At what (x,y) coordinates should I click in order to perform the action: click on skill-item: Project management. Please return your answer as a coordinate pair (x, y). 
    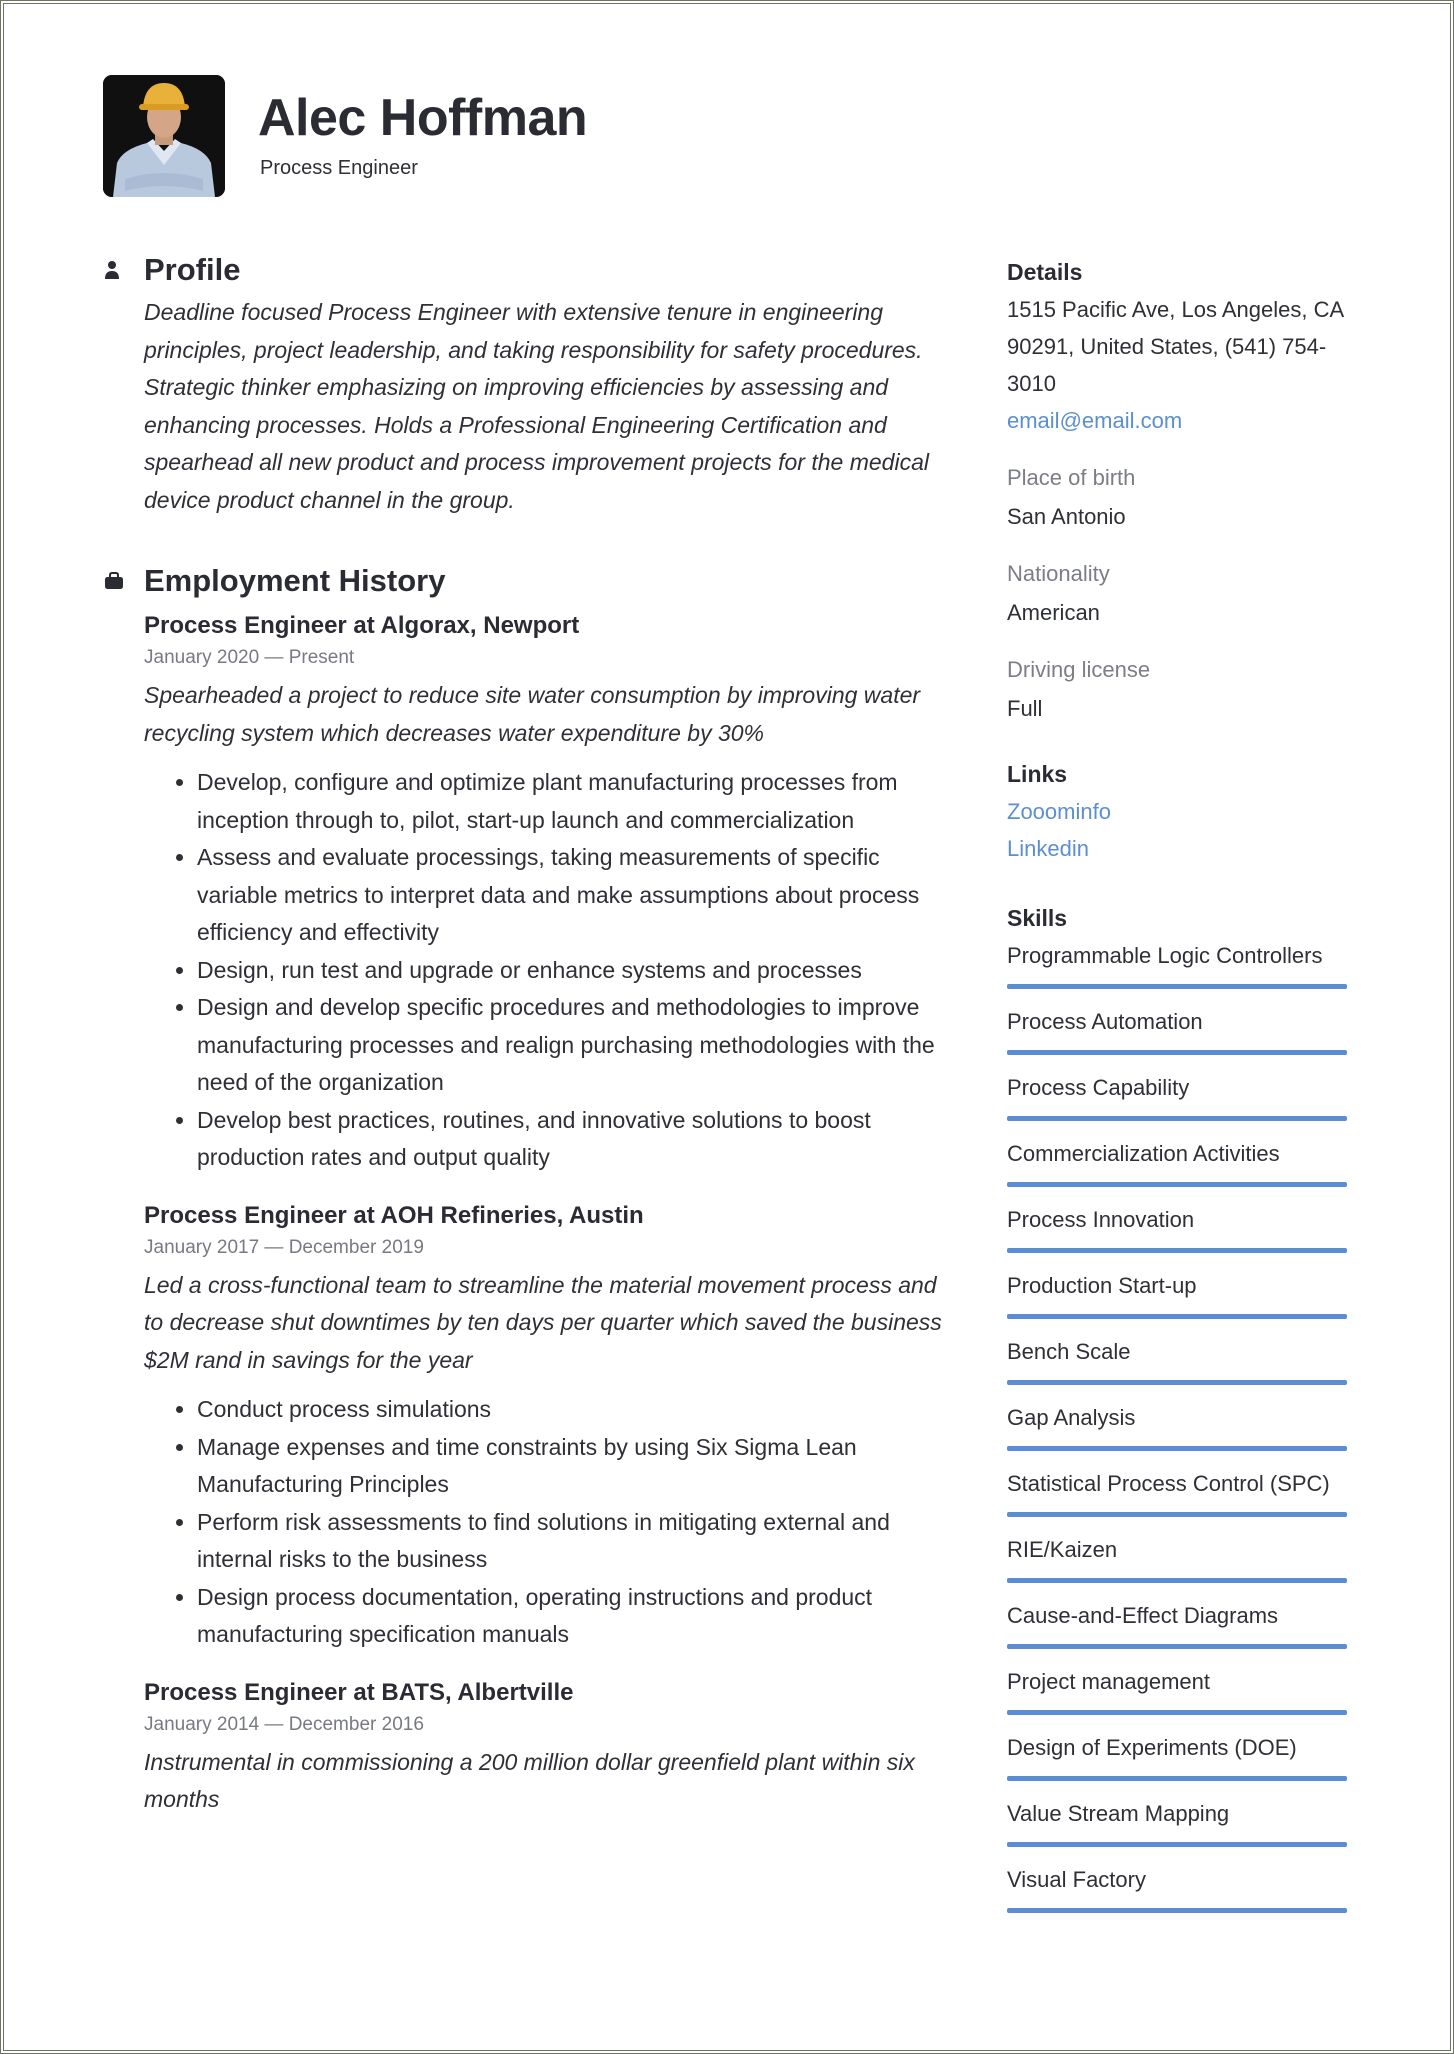
    Looking at the image, I should click on (1179, 1689).